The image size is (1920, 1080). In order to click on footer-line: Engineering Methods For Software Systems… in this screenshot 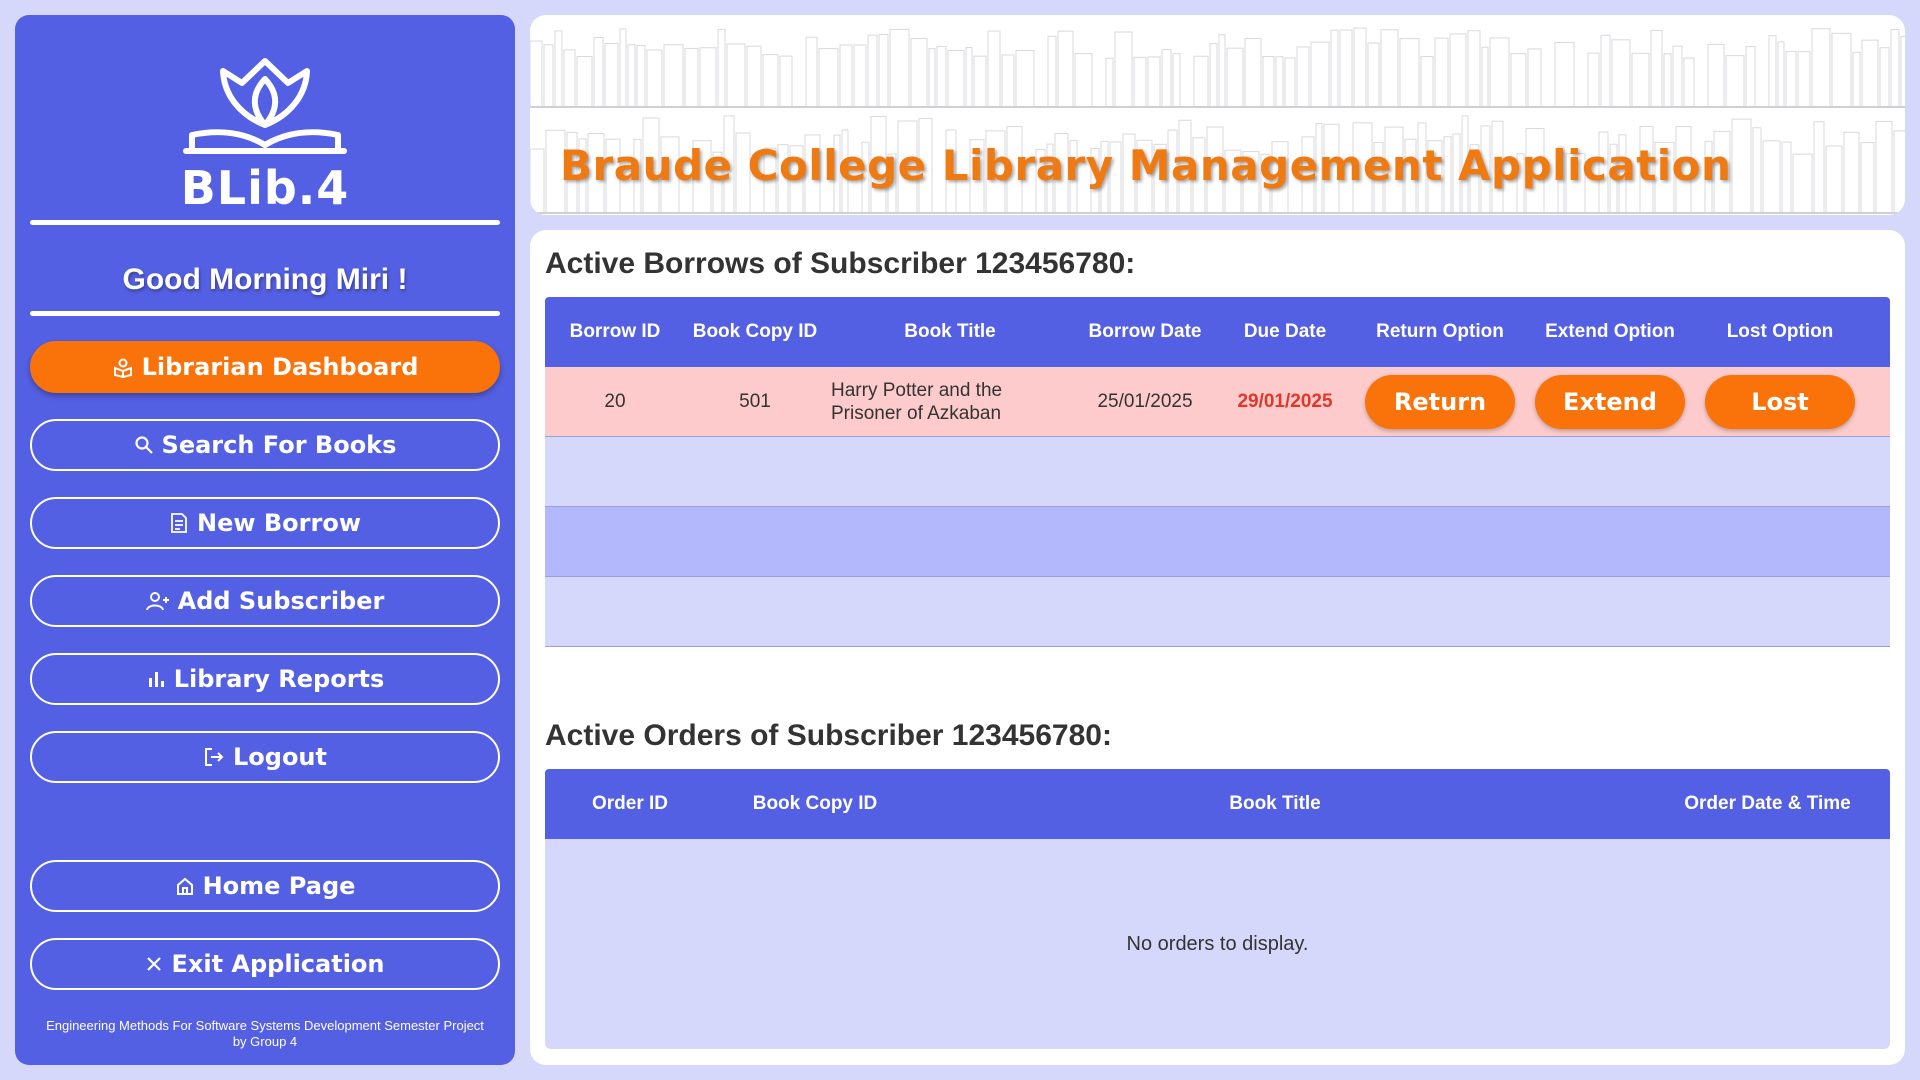, I will do `click(265, 1025)`.